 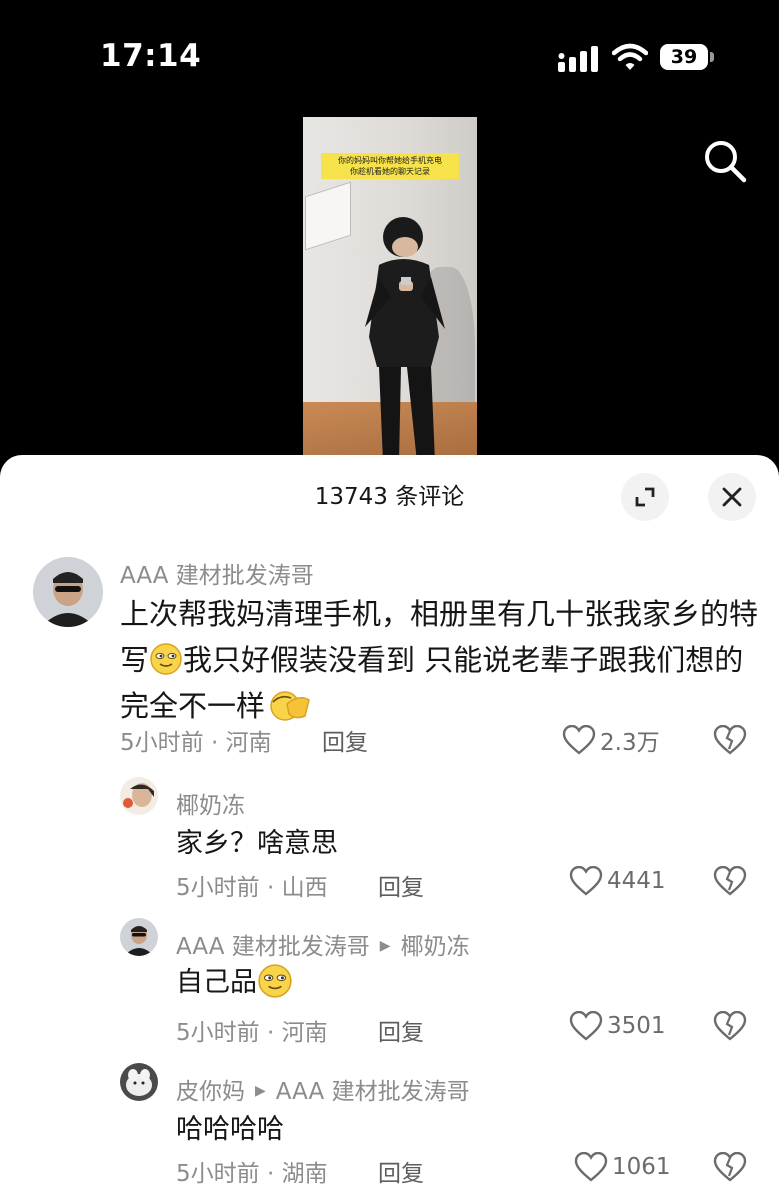 I want to click on video-caption: 你的妈妈叫你帮她给手机充电 你趁机看她的聊天记录, so click(x=390, y=166).